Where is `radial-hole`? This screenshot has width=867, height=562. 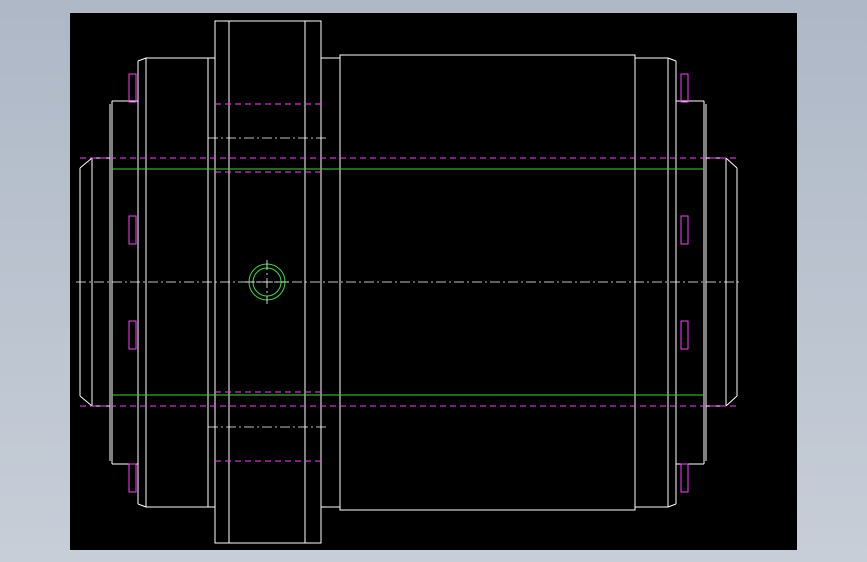
radial-hole is located at coordinates (267, 282).